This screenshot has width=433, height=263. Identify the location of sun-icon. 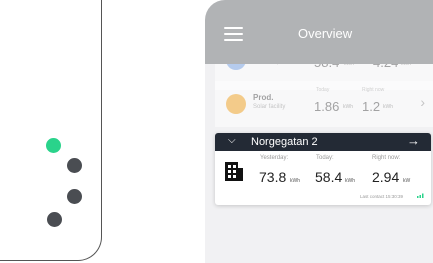
(236, 104).